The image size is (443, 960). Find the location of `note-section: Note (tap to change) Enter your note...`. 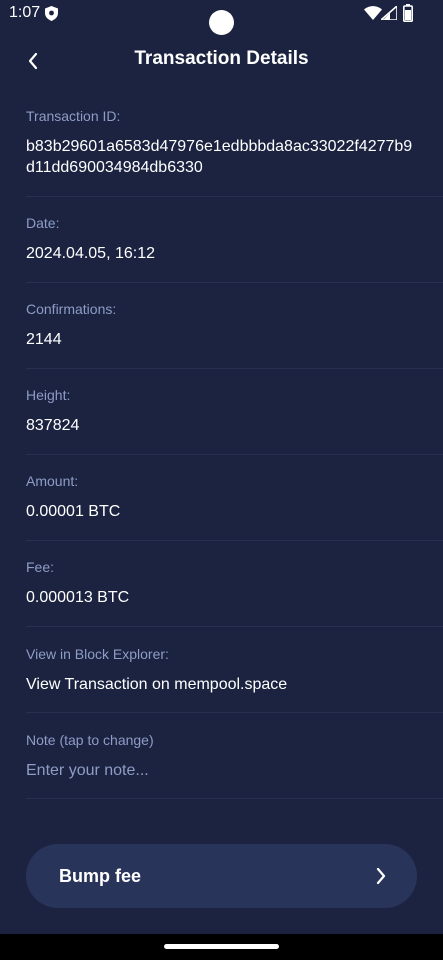

note-section: Note (tap to change) Enter your note... is located at coordinates (220, 756).